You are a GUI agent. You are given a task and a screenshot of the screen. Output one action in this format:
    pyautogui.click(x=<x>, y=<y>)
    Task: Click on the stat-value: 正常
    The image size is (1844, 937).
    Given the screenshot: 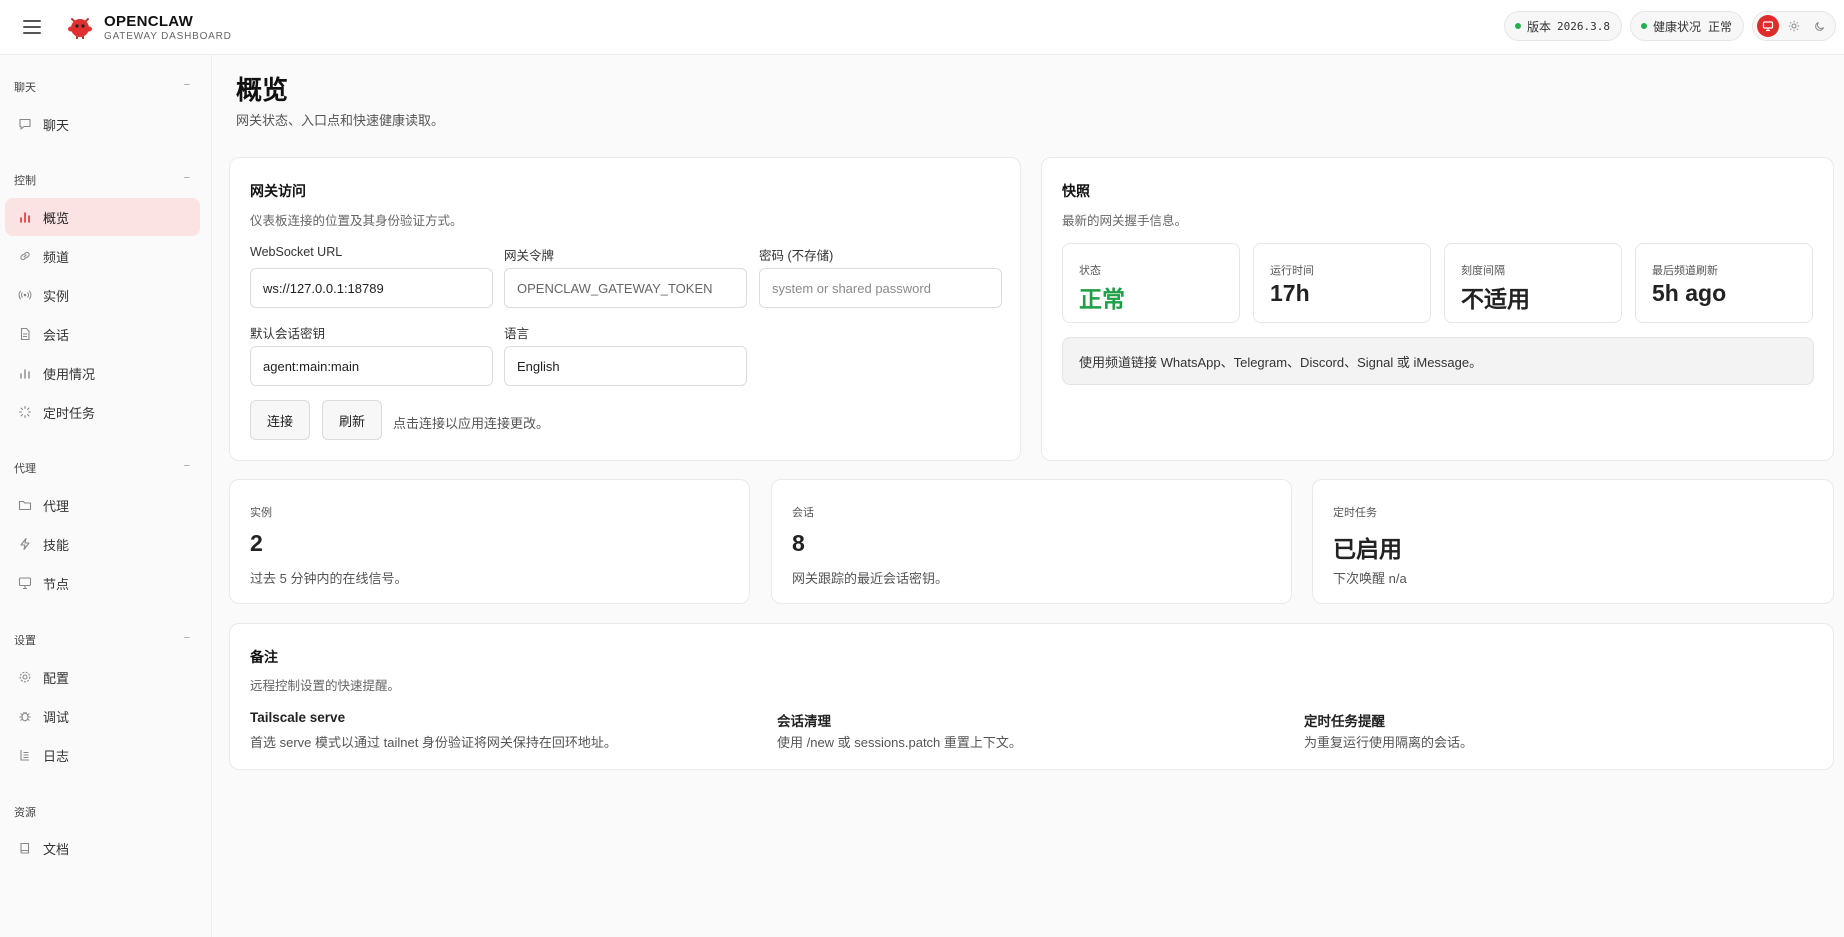 What is the action you would take?
    pyautogui.click(x=1102, y=299)
    